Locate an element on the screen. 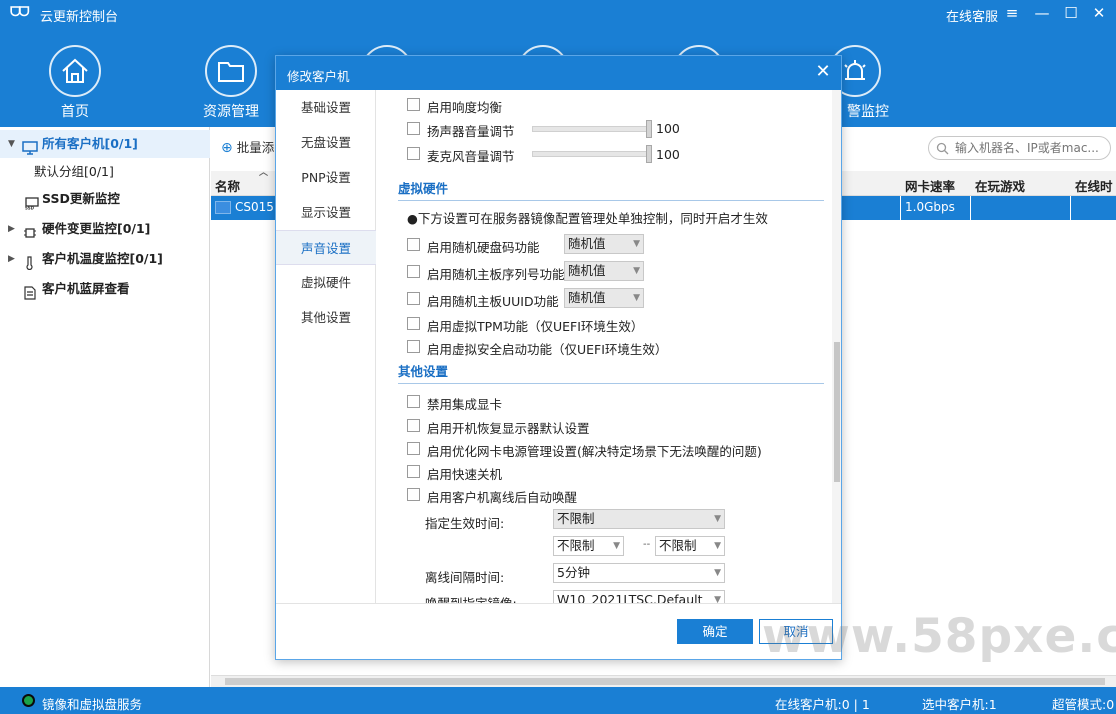 The width and height of the screenshot is (1116, 714). menu-virtual-hardware: 虚拟硬件 is located at coordinates (326, 282).